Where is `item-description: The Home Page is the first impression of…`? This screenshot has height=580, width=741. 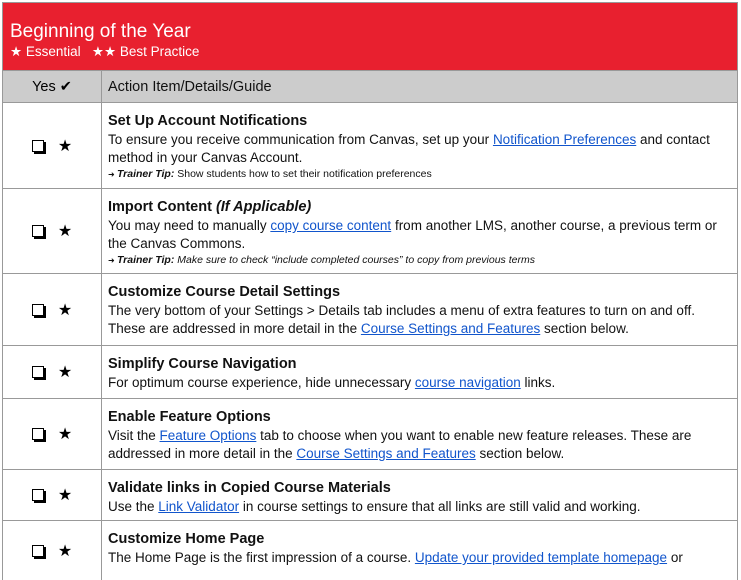 item-description: The Home Page is the first impression of… is located at coordinates (419, 558).